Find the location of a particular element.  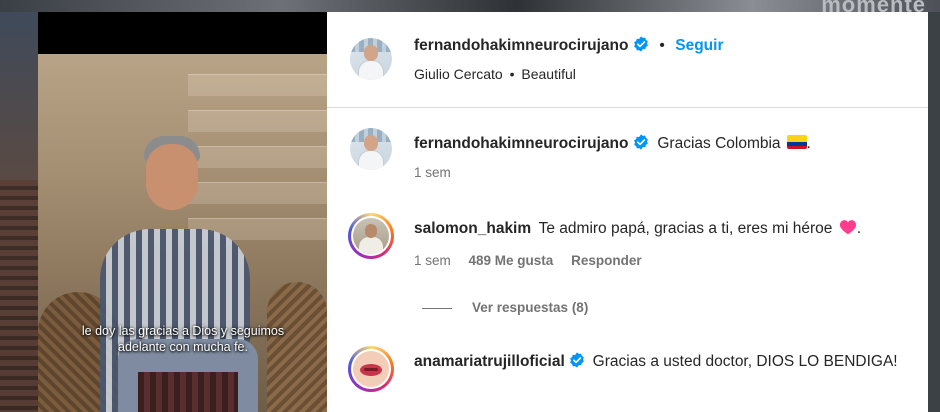

caption-trailing: . is located at coordinates (808, 143).